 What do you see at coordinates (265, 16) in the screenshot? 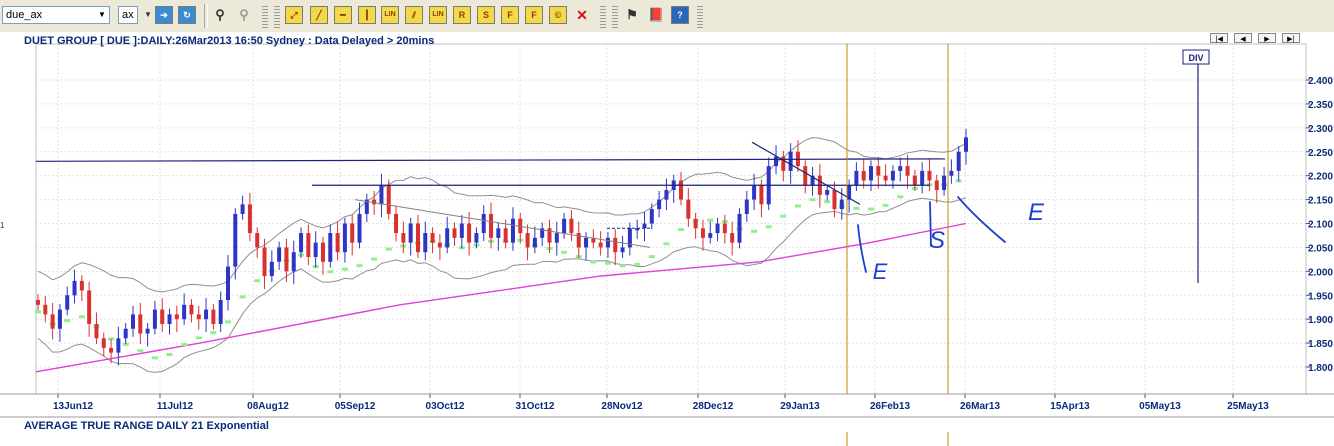
I see `toolbar-grip` at bounding box center [265, 16].